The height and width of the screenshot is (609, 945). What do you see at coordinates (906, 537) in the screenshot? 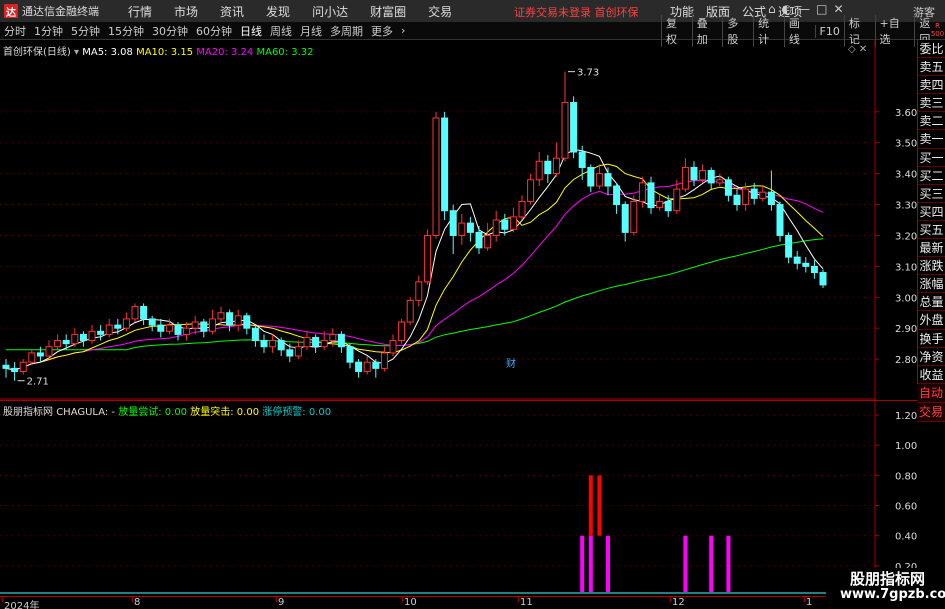
I see `y-tick-label: 0.40` at bounding box center [906, 537].